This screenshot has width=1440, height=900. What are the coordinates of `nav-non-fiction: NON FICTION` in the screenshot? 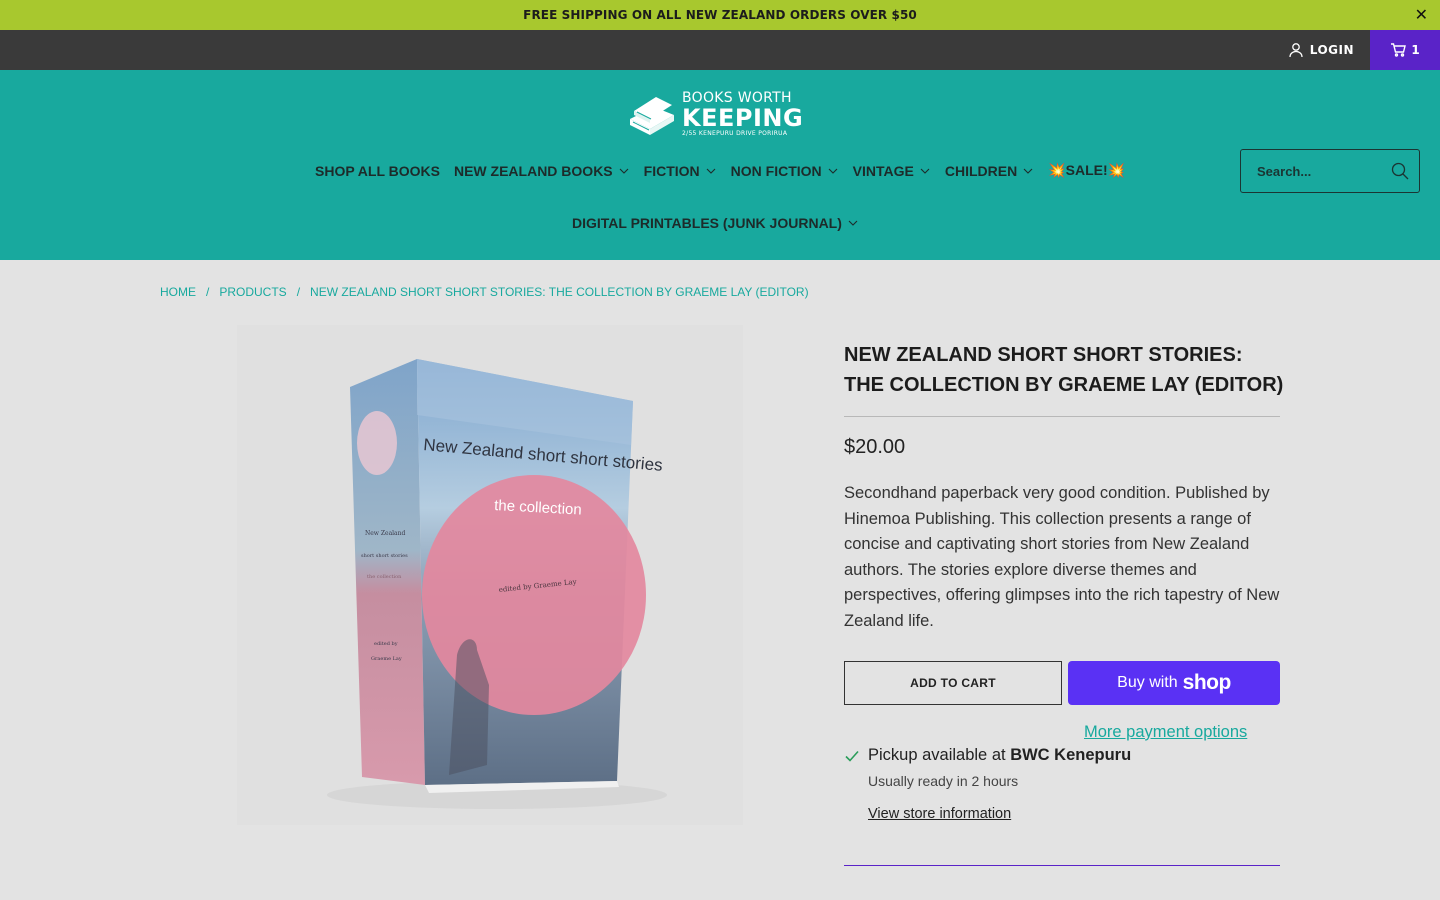 It's located at (785, 171).